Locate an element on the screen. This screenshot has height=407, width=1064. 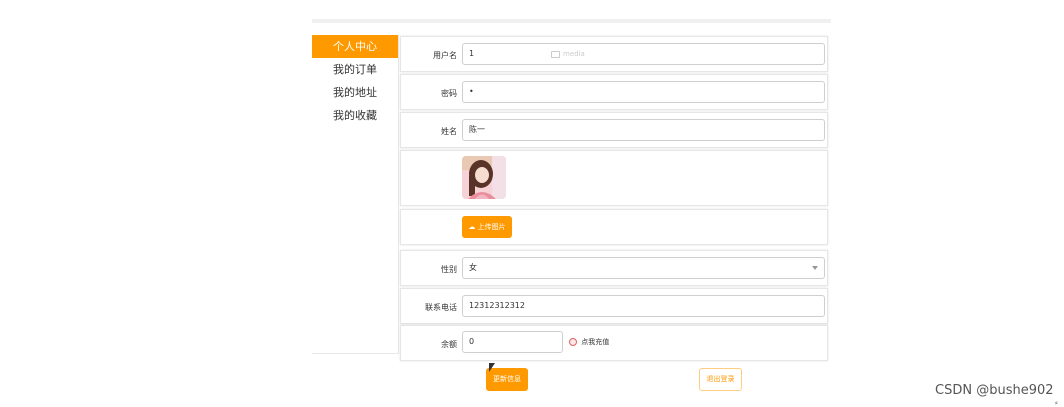
name-input: 陈一 is located at coordinates (643, 130).